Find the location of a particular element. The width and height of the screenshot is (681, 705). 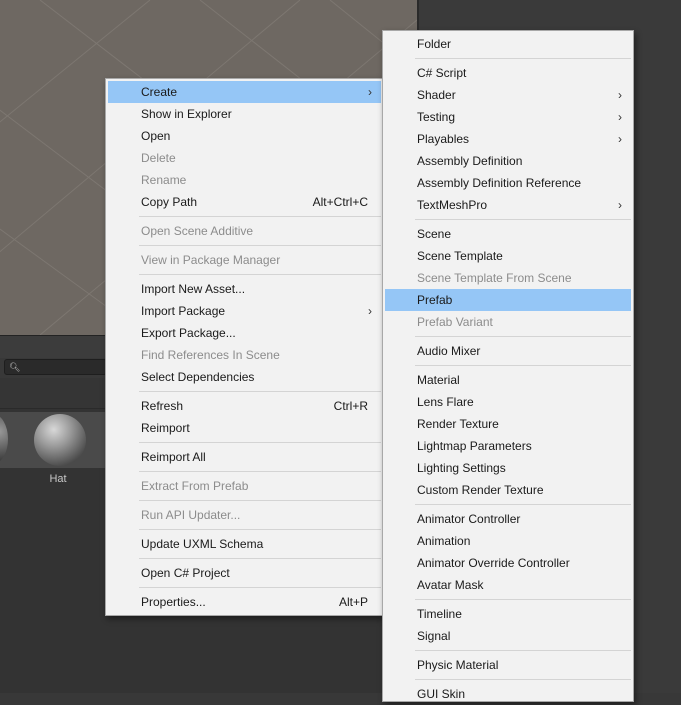

menu-item-view-in-package-manager: View in Package Manager is located at coordinates (244, 260).